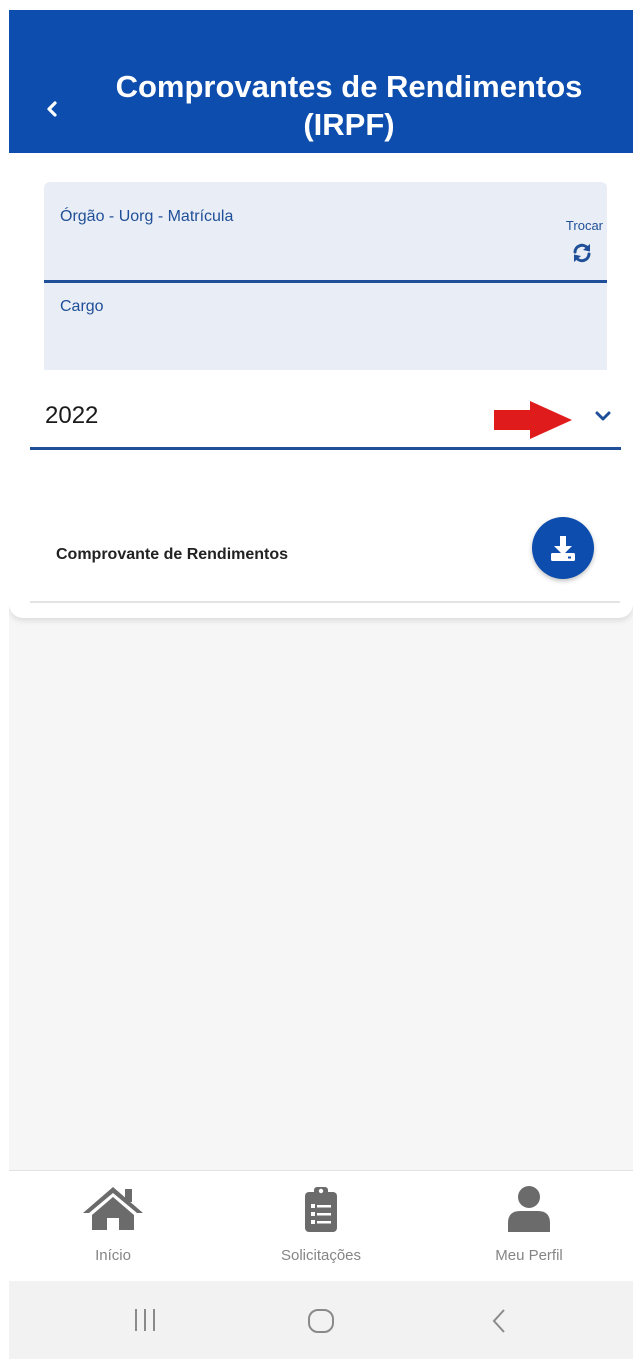 This screenshot has width=633, height=1359. Describe the element at coordinates (529, 1255) in the screenshot. I see `nav-label-meu-perfil: Meu Perfil` at that location.